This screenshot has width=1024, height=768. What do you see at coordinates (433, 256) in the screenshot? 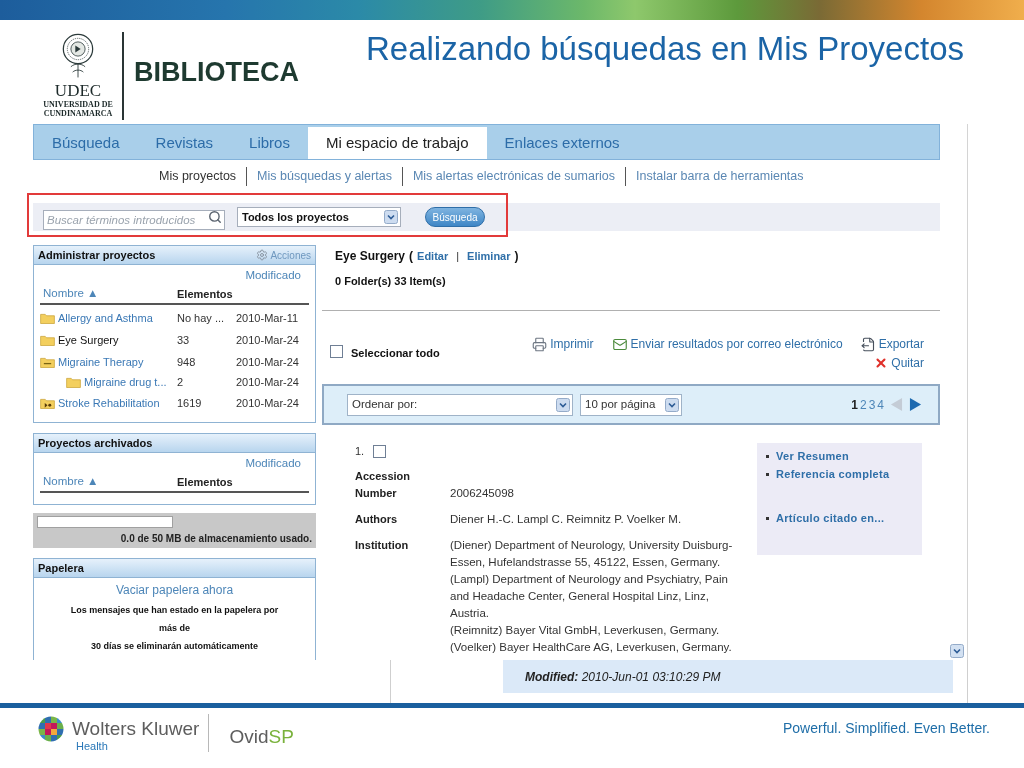
I see `edit-link: Editar` at bounding box center [433, 256].